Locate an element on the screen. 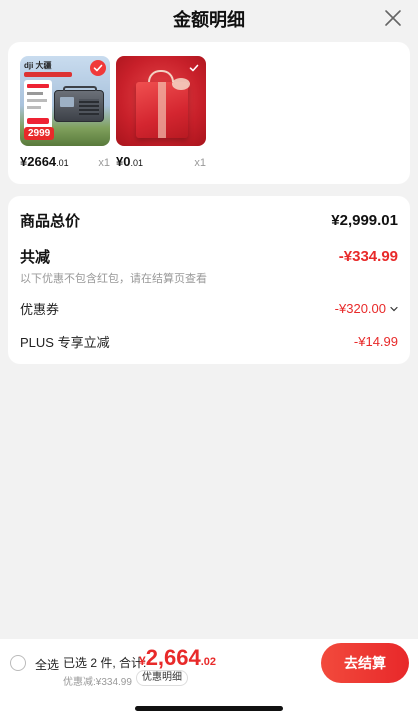 This screenshot has height=720, width=418. gift-bag-illustration is located at coordinates (162, 110).